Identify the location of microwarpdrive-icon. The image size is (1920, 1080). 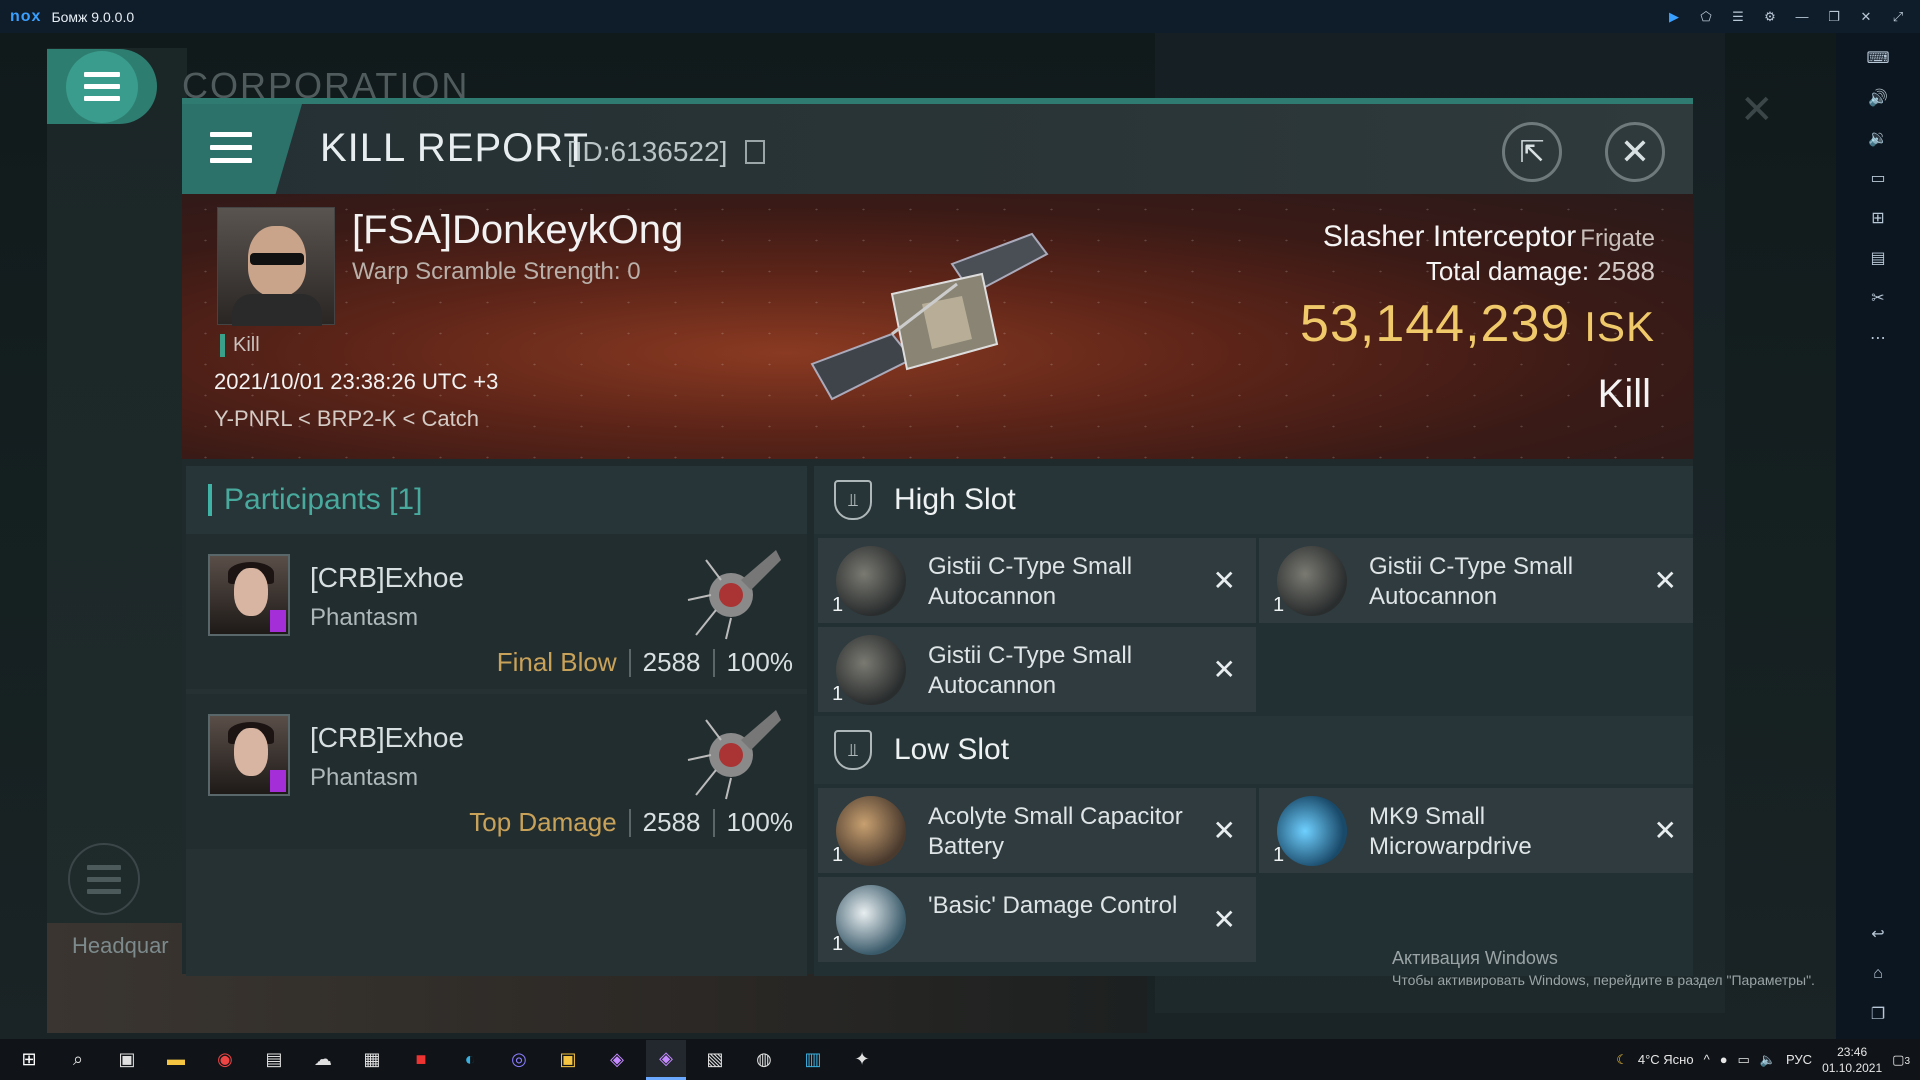
(1312, 831).